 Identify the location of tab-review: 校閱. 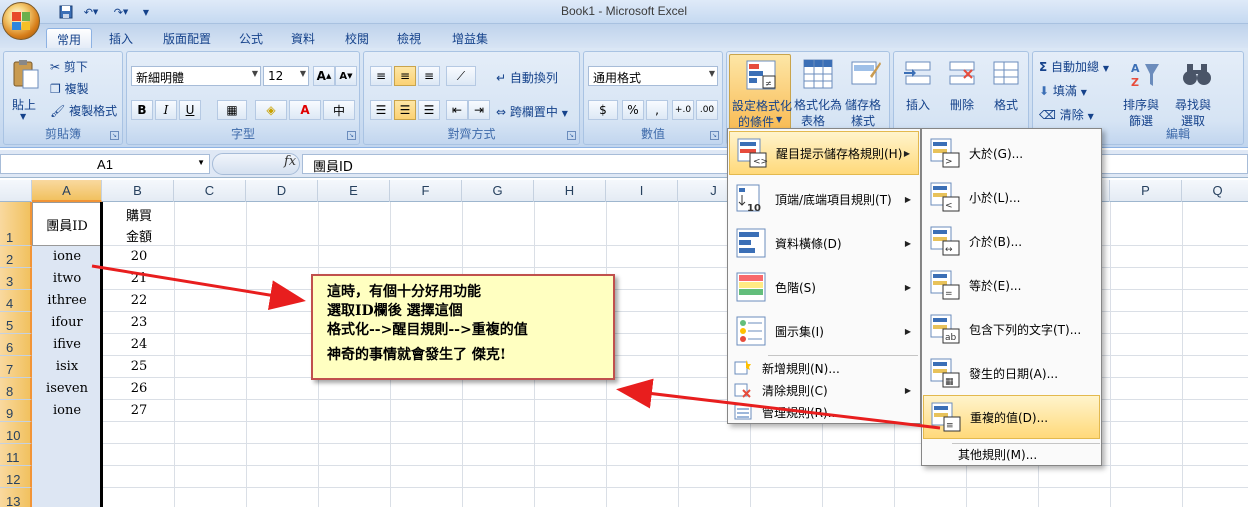
(357, 38).